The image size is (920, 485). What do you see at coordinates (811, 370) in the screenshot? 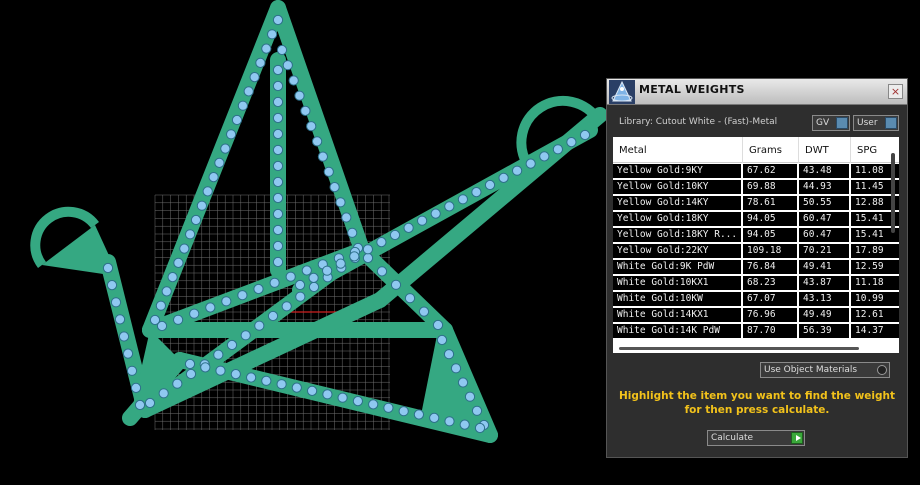
I see `use-object-materials-label: Use Object Materials` at bounding box center [811, 370].